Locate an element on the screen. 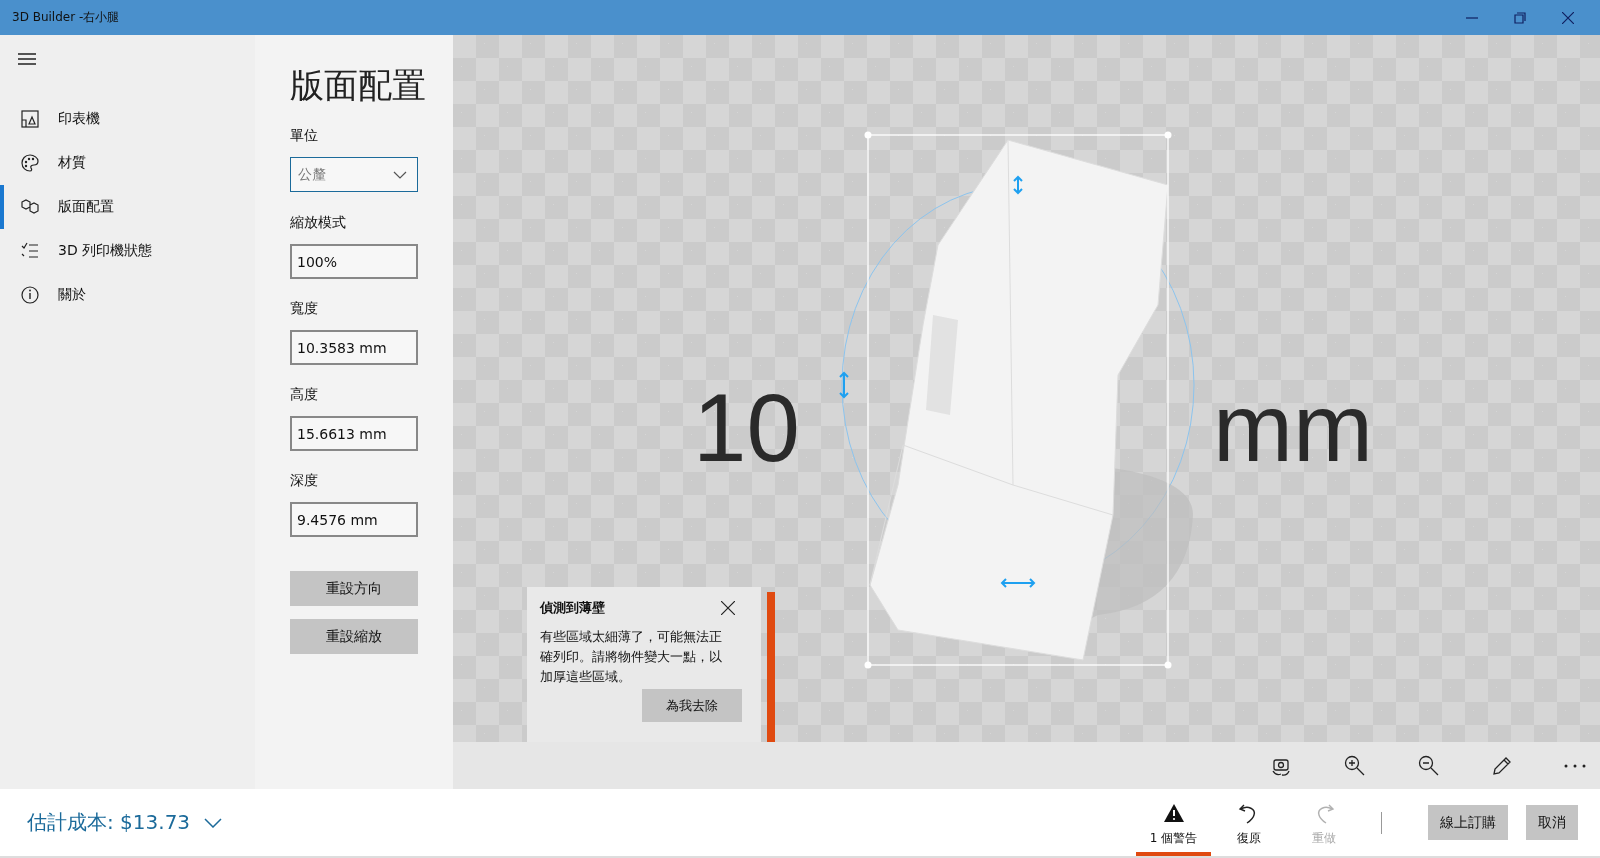  sidebar-item-label: 關於 is located at coordinates (72, 295).